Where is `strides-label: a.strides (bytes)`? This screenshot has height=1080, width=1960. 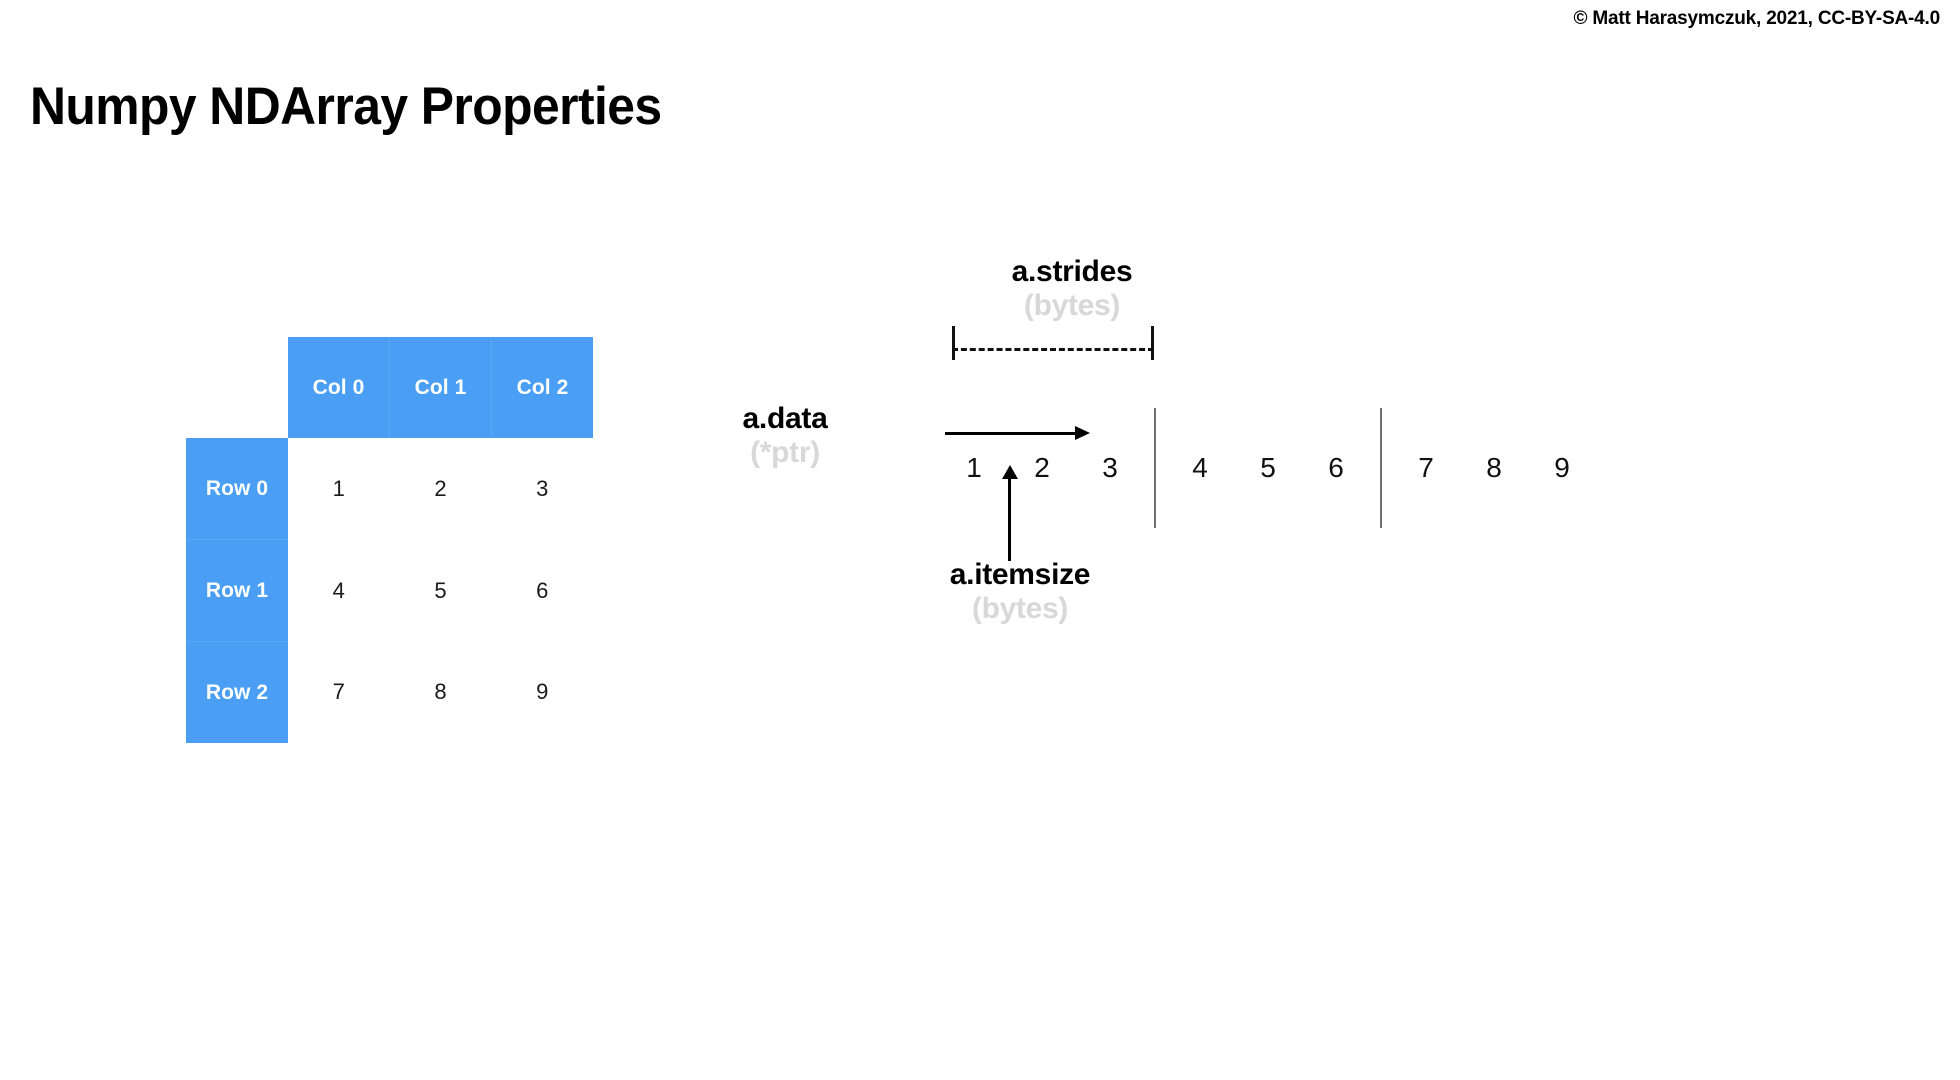 strides-label: a.strides (bytes) is located at coordinates (1072, 288).